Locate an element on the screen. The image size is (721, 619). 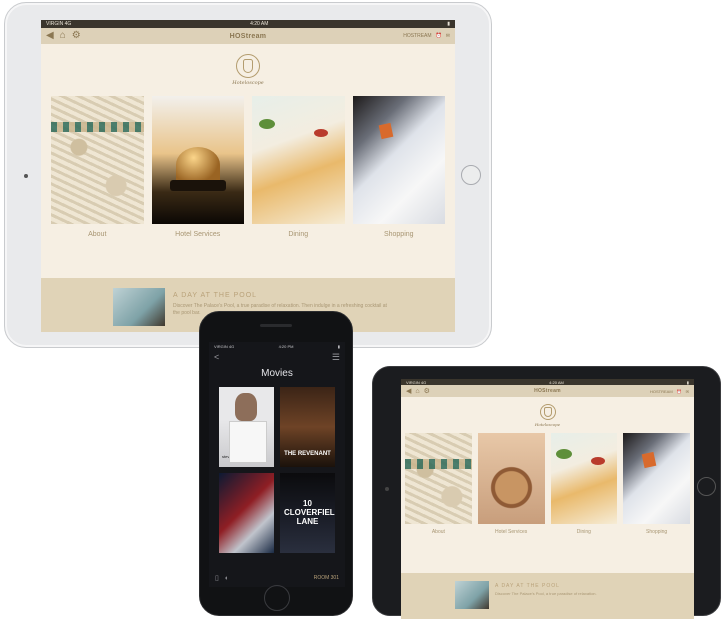
menu-icon: ☰ is located at coordinates (336, 357).